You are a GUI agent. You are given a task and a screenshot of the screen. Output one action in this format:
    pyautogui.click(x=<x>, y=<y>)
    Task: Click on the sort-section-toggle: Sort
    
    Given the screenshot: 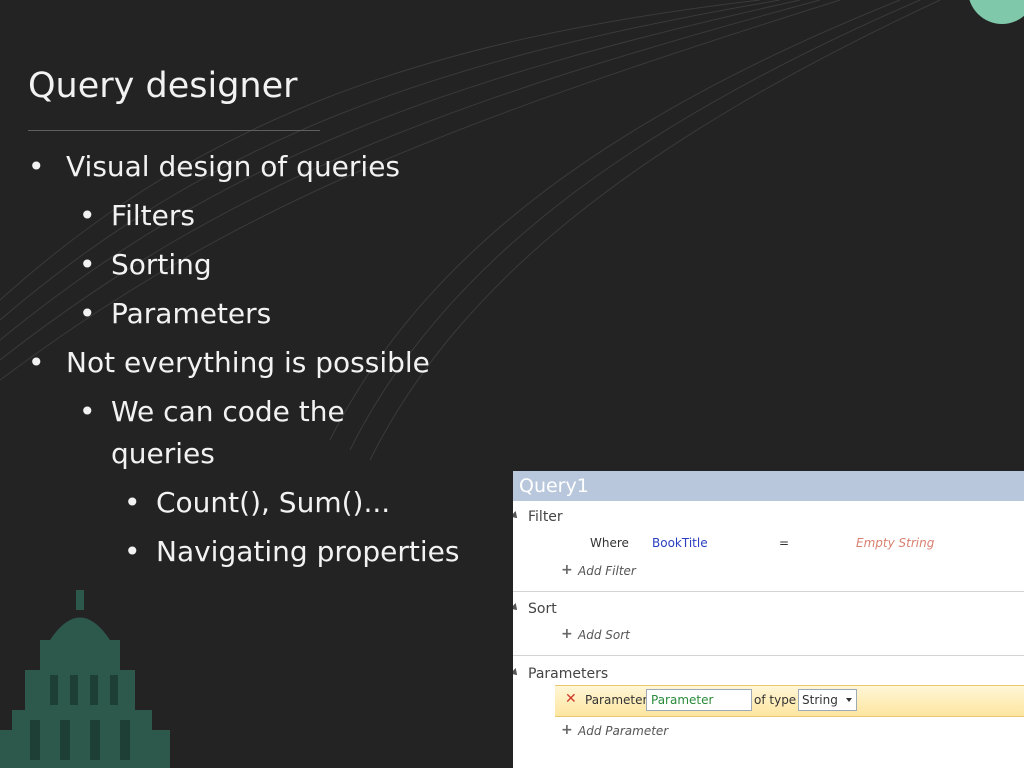 What is the action you would take?
    pyautogui.click(x=535, y=609)
    